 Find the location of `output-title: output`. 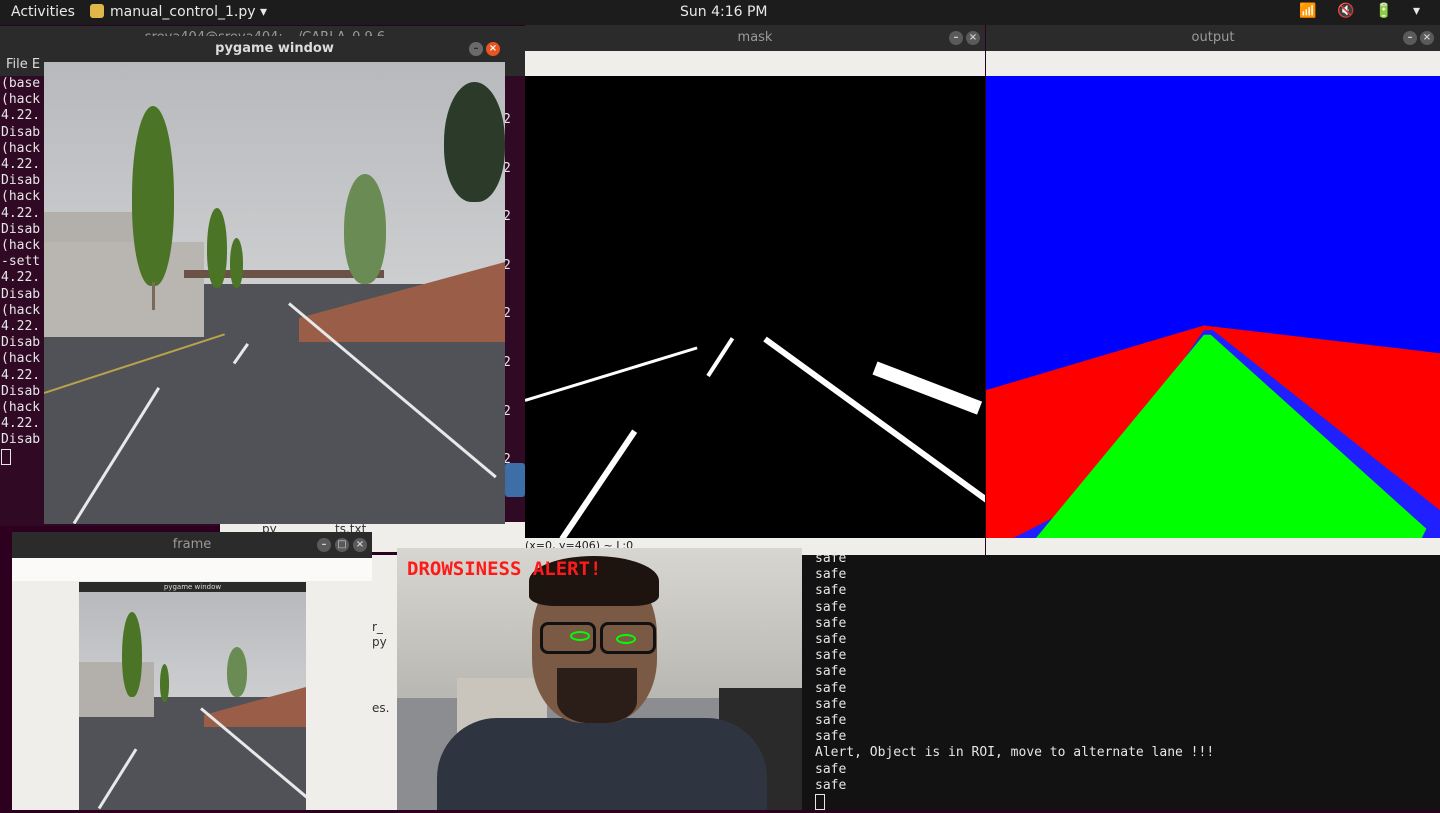

output-title: output is located at coordinates (1213, 38).